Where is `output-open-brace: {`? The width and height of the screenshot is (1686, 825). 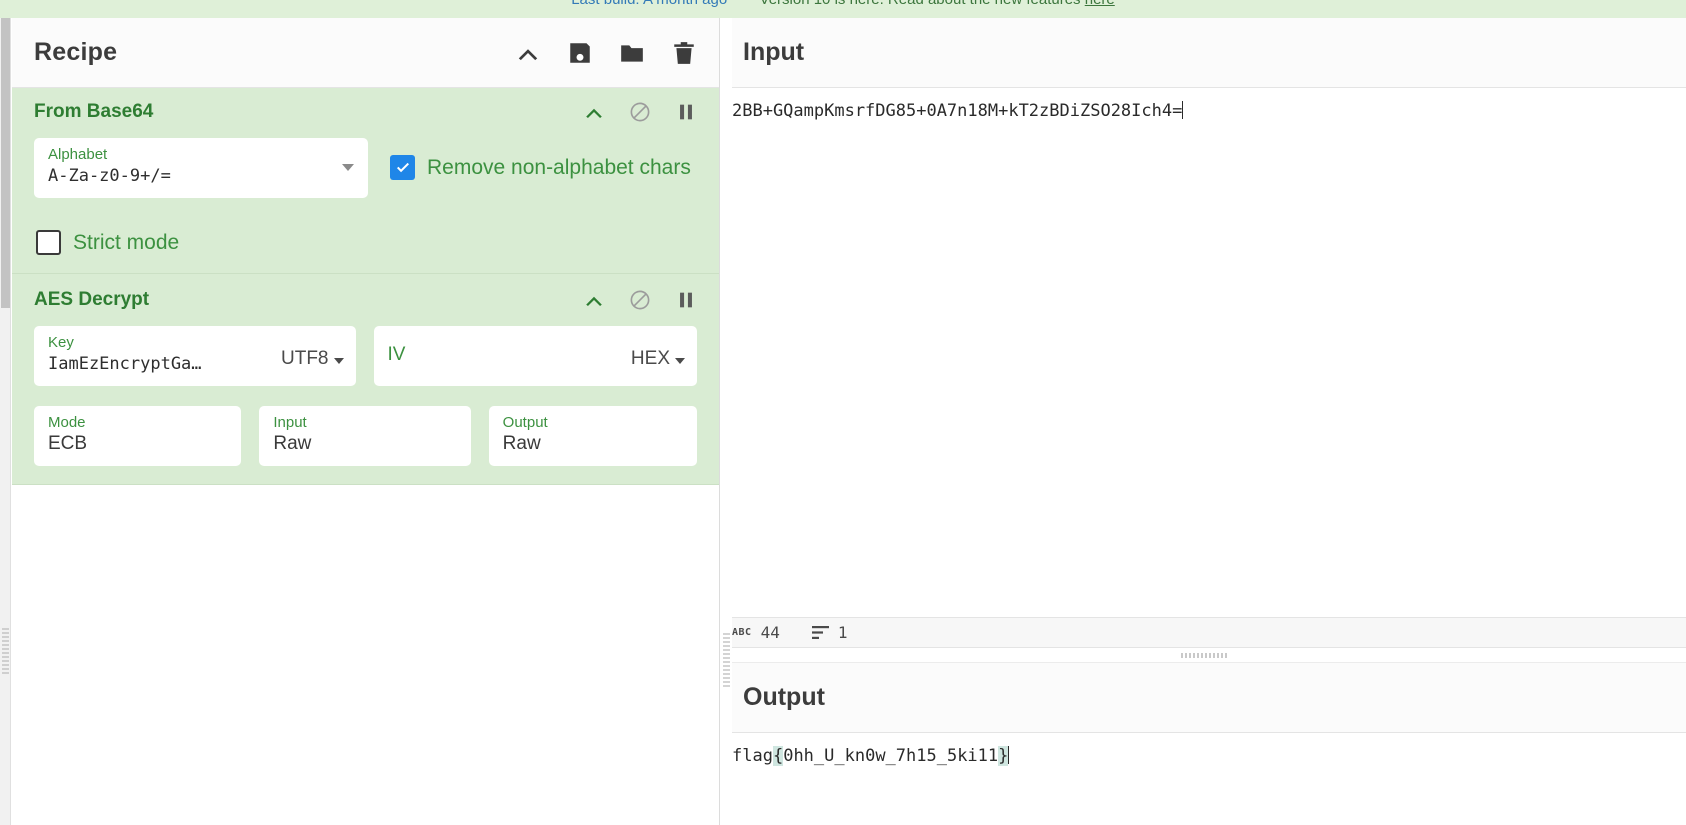 output-open-brace: { is located at coordinates (778, 756).